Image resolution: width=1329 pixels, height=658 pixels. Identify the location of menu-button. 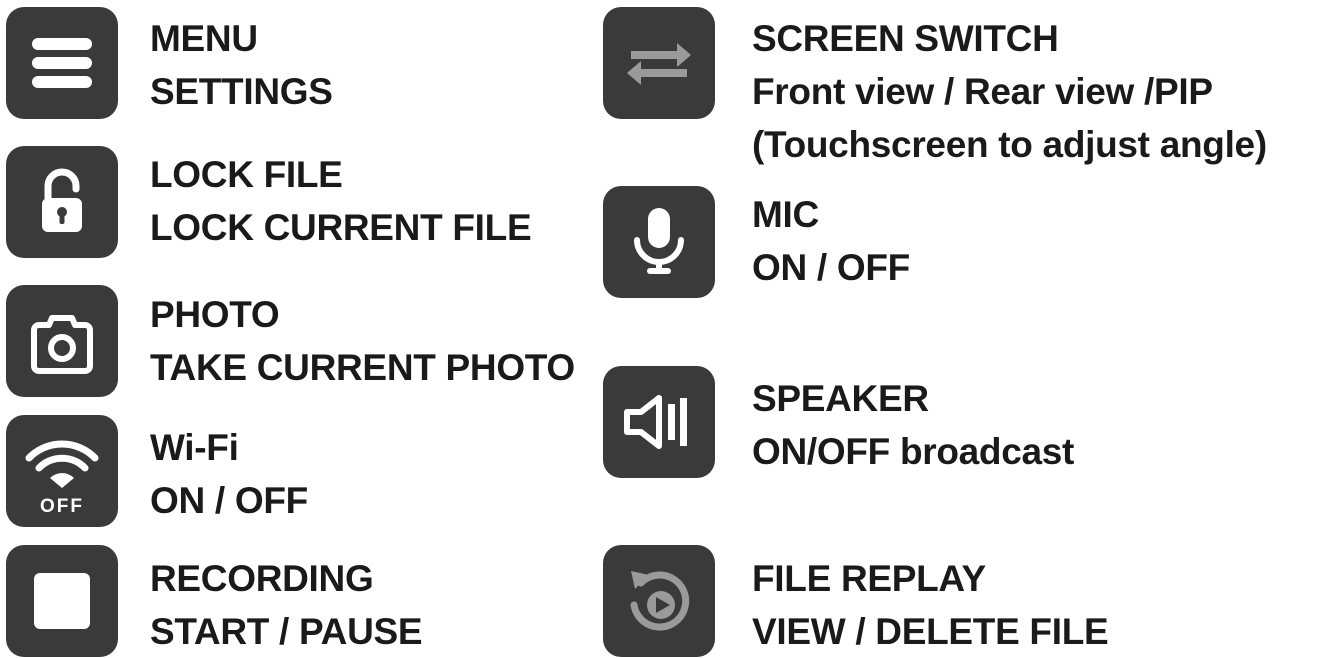
(62, 63).